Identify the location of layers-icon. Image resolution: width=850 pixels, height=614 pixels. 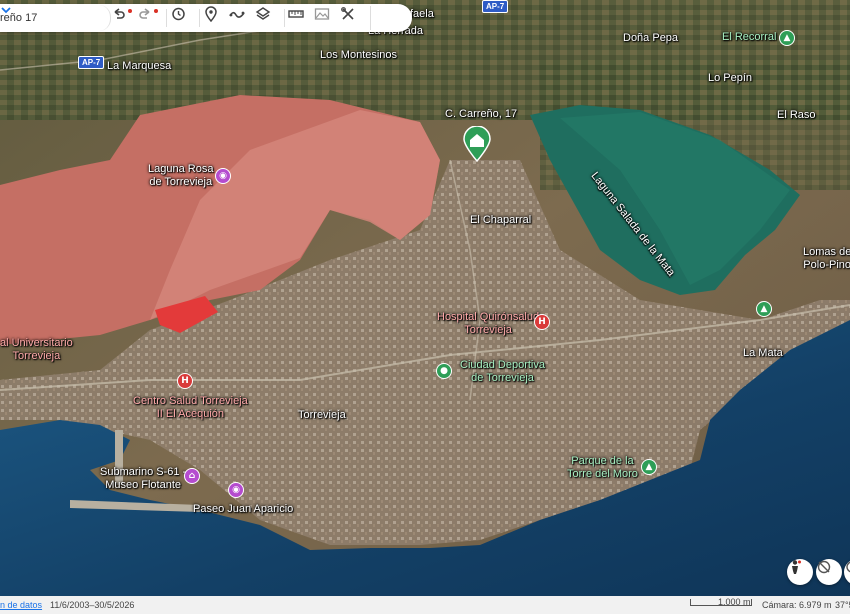
(268, 18).